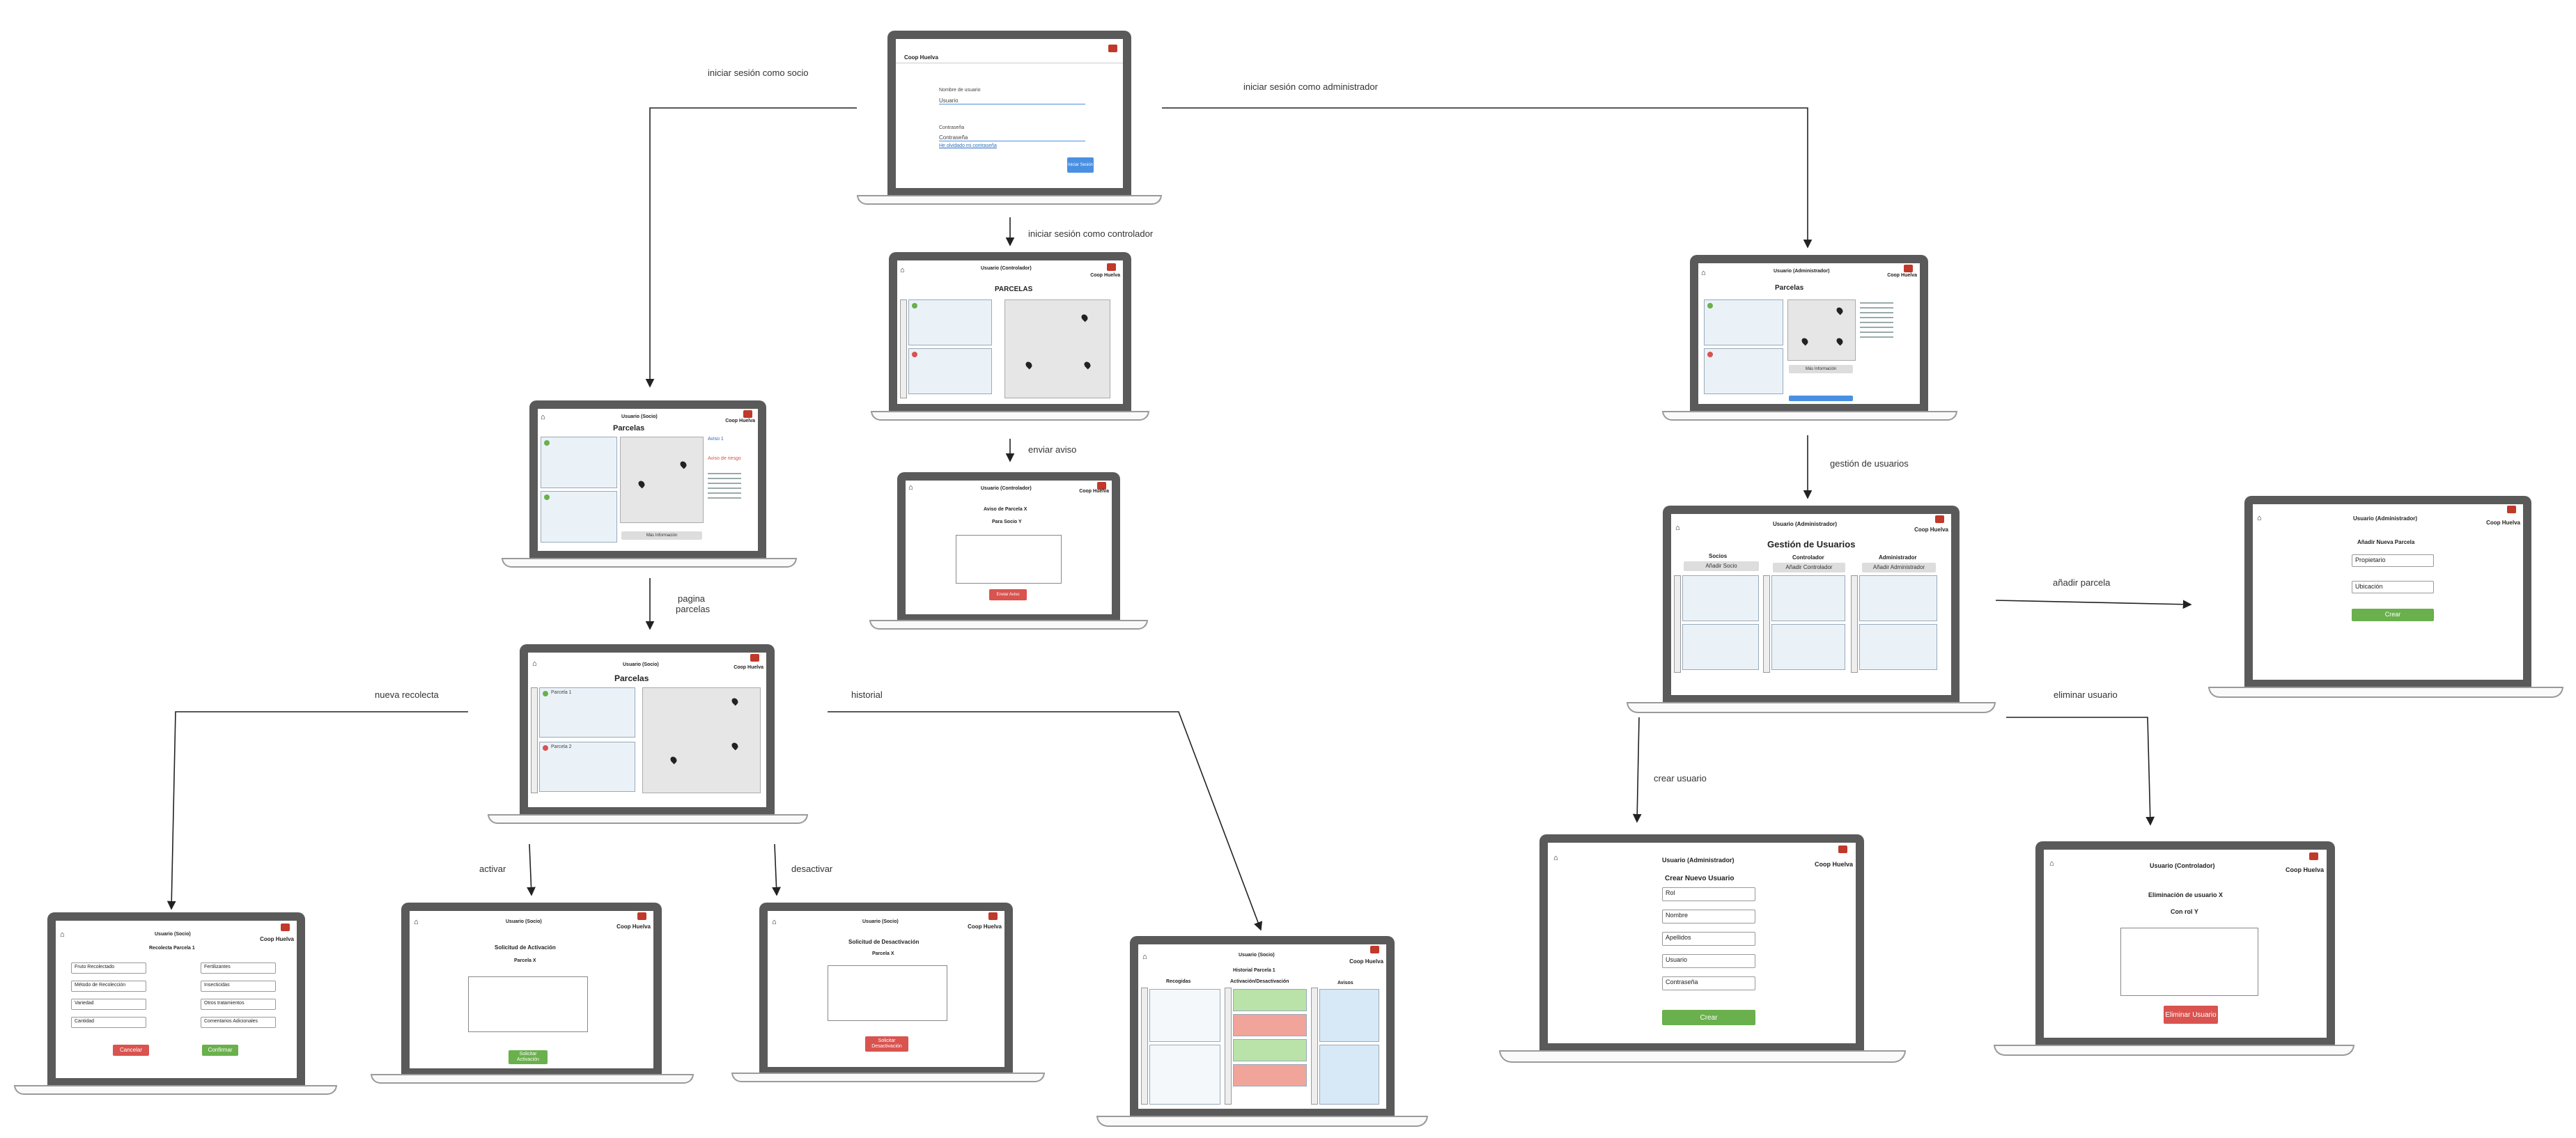 This screenshot has height=1138, width=2576. What do you see at coordinates (220, 1050) in the screenshot?
I see `confirm-button: Confirmar` at bounding box center [220, 1050].